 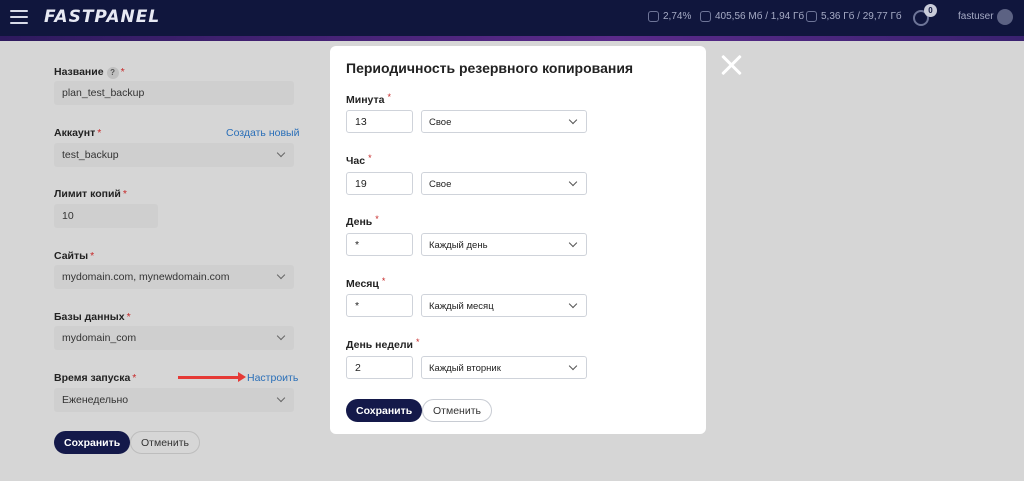 I want to click on name-input: plan_test_backup, so click(x=174, y=93).